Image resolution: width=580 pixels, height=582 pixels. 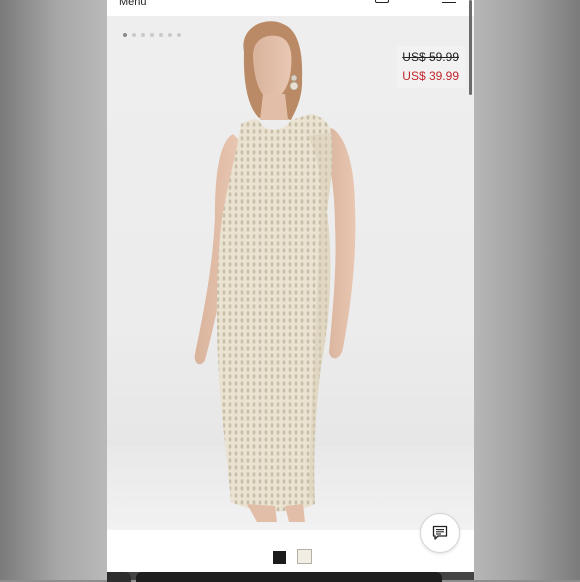 I want to click on chat-button, so click(x=440, y=533).